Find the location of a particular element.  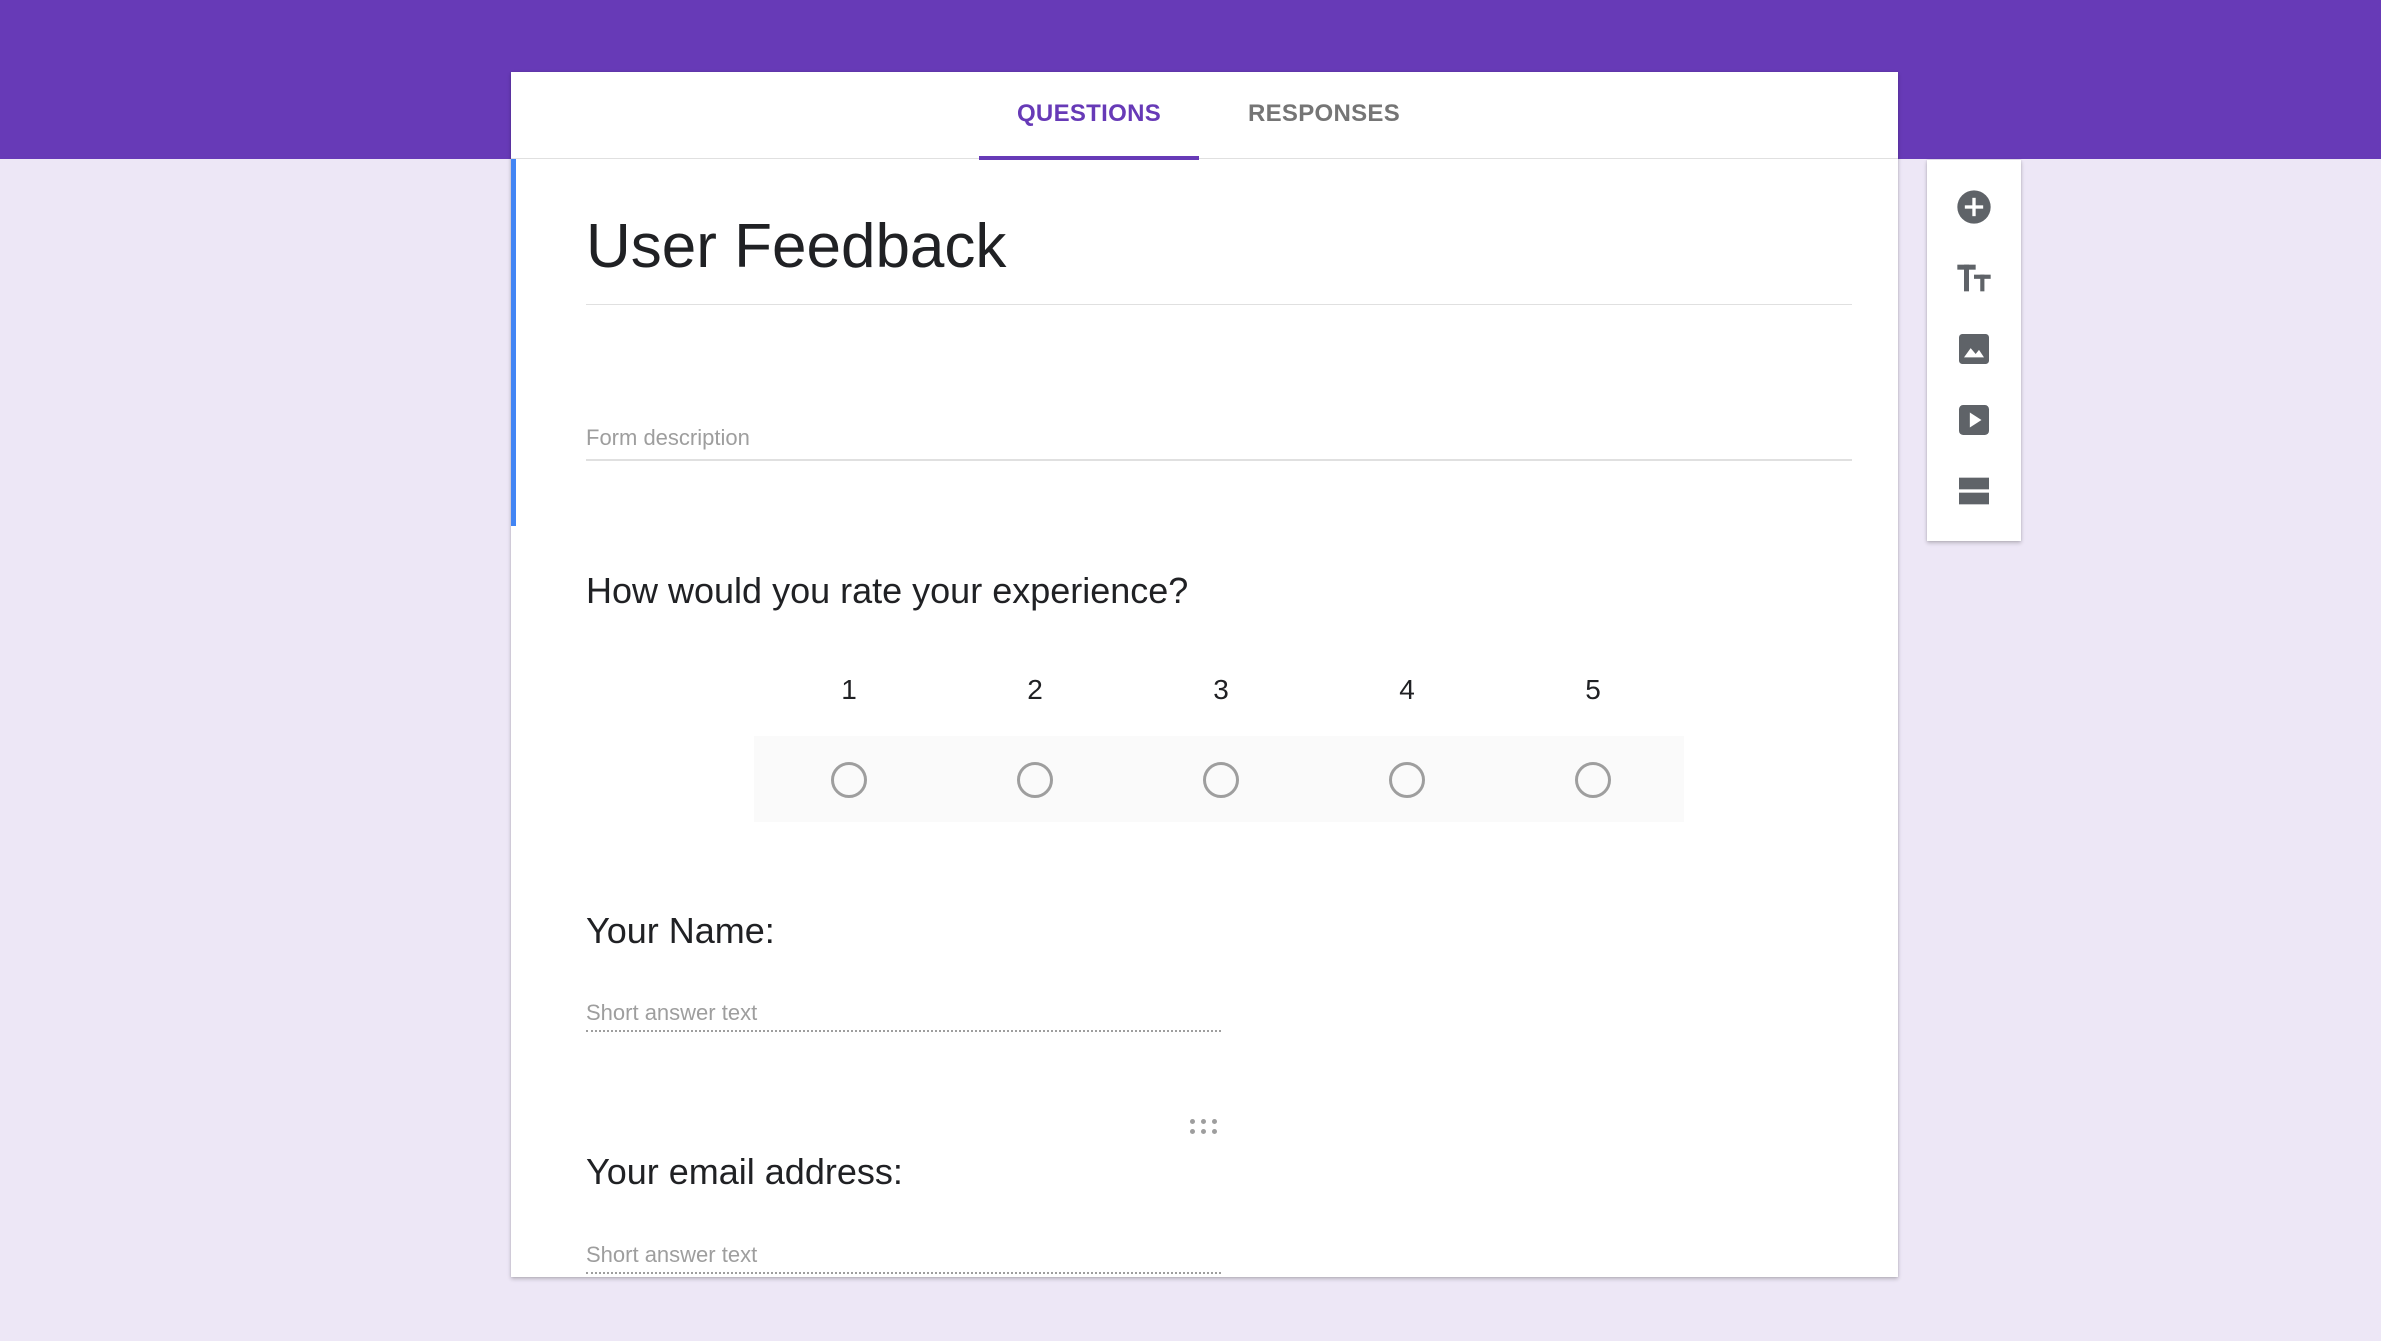

section-icon is located at coordinates (1974, 491).